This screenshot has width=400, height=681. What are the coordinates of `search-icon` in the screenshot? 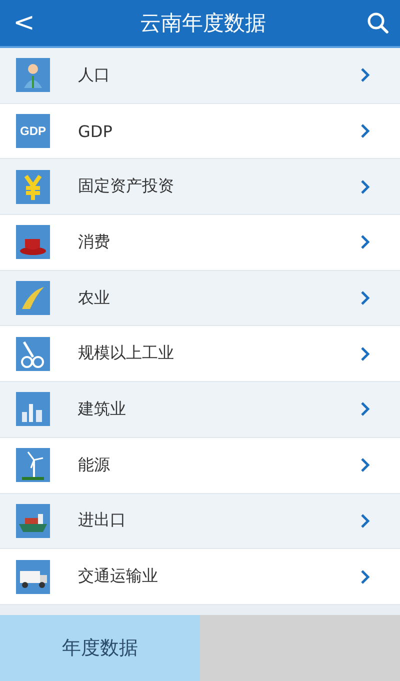 It's located at (378, 23).